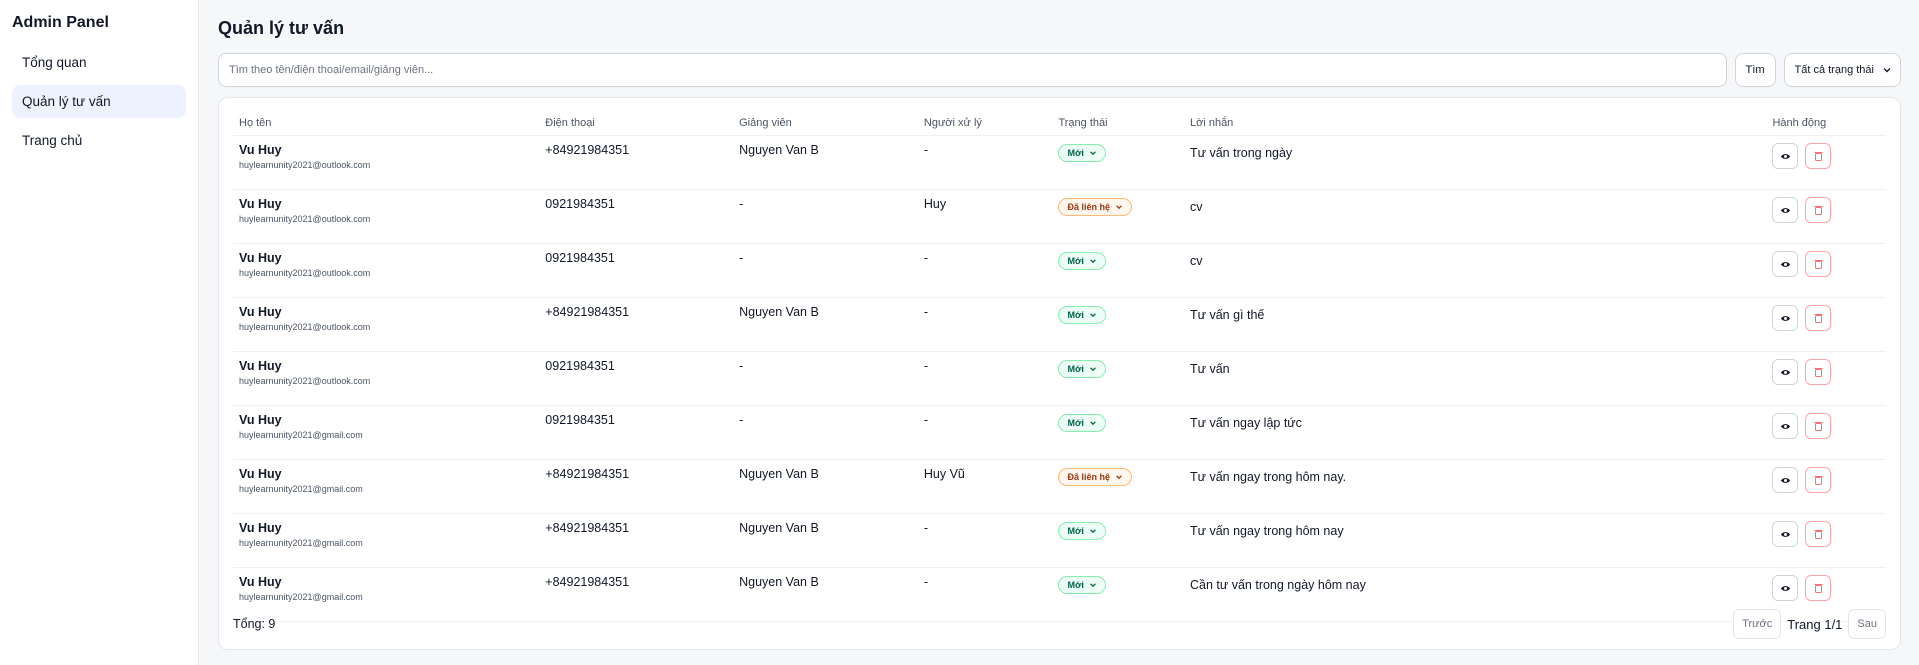 The height and width of the screenshot is (665, 1919). Describe the element at coordinates (972, 70) in the screenshot. I see `search-input` at that location.